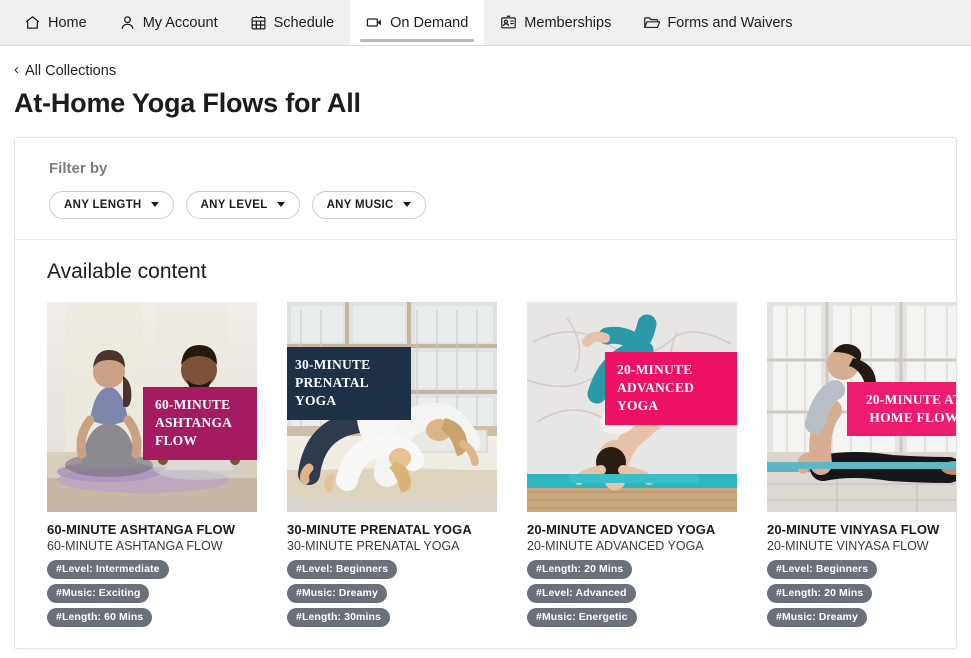 The width and height of the screenshot is (971, 658). What do you see at coordinates (234, 204) in the screenshot?
I see `filter-any-level-label: ANY LEVEL` at bounding box center [234, 204].